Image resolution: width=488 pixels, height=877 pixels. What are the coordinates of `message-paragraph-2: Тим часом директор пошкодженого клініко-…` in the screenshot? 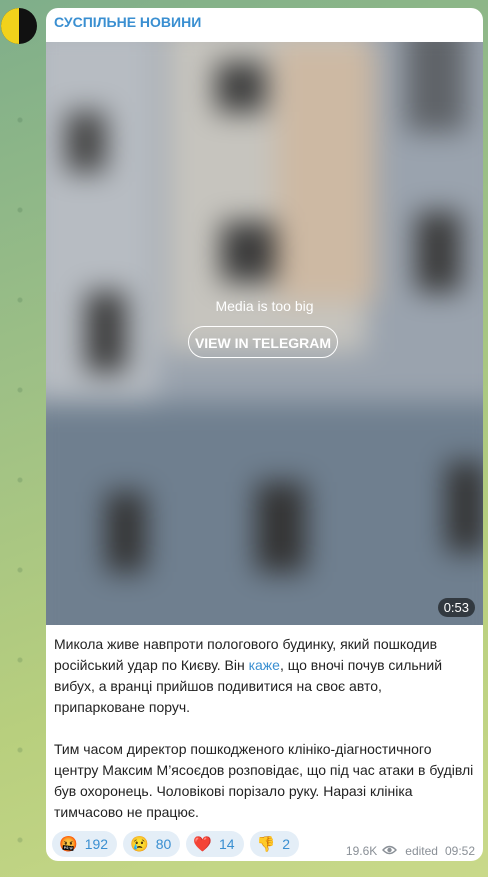 It's located at (264, 780).